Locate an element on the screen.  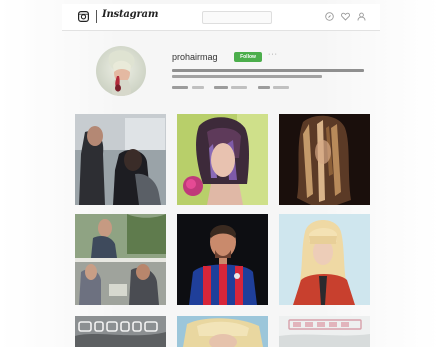
following-label is located at coordinates (281, 87).